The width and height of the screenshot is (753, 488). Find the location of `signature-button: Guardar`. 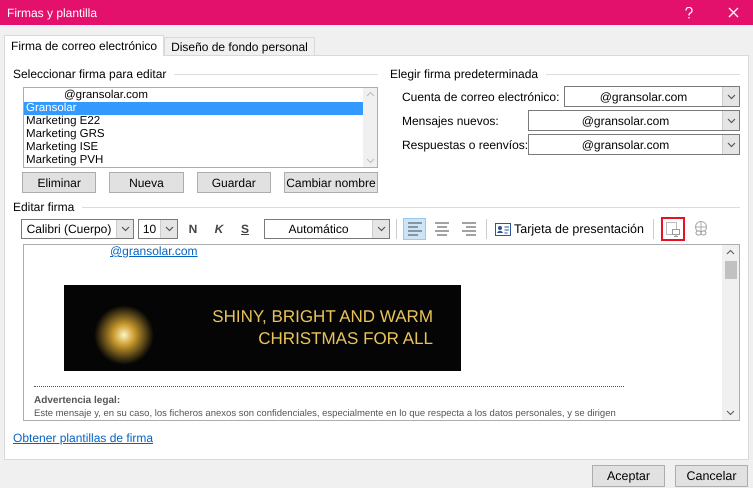

signature-button: Guardar is located at coordinates (233, 182).